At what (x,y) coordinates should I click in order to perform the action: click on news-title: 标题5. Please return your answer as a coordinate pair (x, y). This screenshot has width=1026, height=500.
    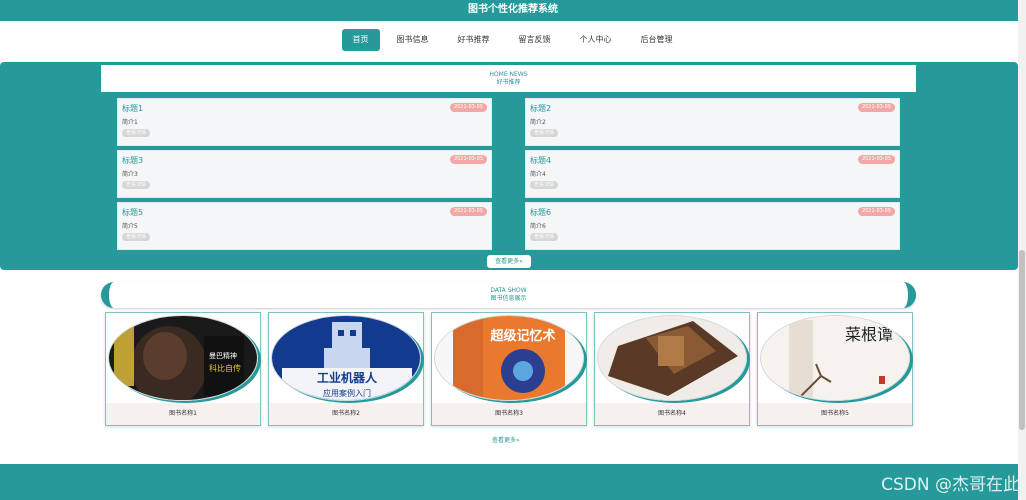
    Looking at the image, I should click on (132, 212).